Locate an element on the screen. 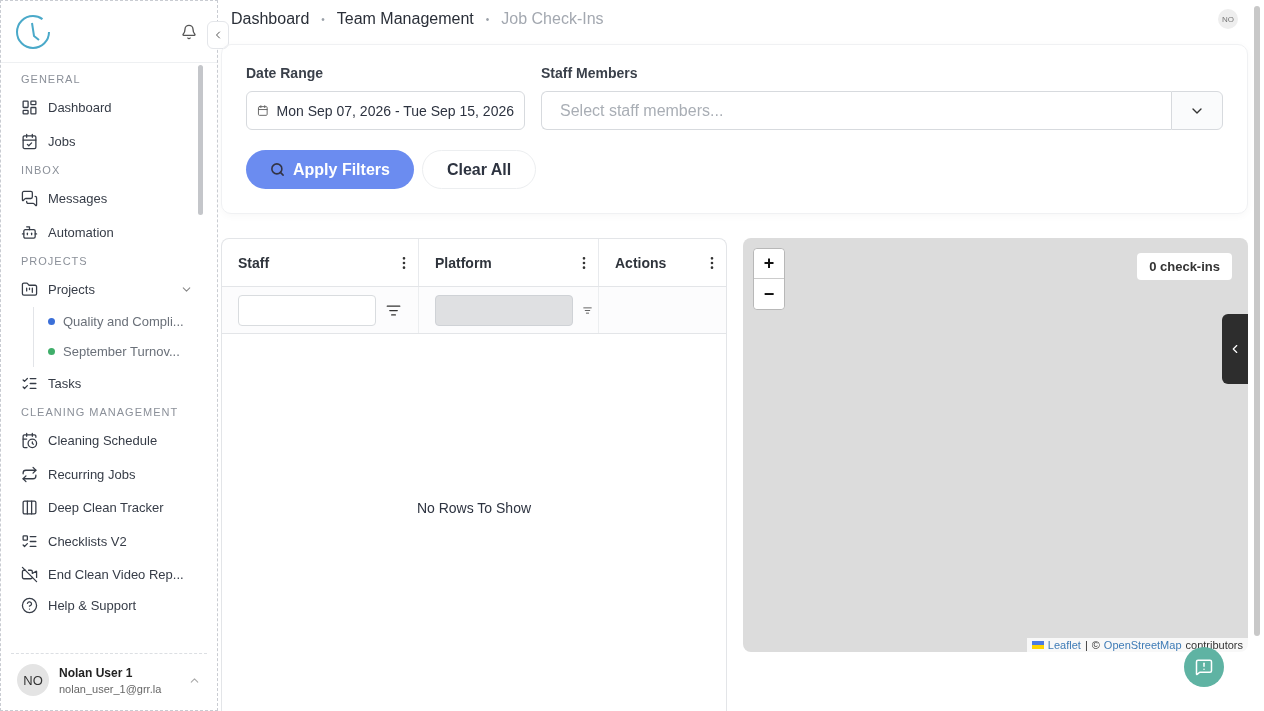 Image resolution: width=1264 pixels, height=711 pixels. attribution-text: contributors is located at coordinates (1214, 645).